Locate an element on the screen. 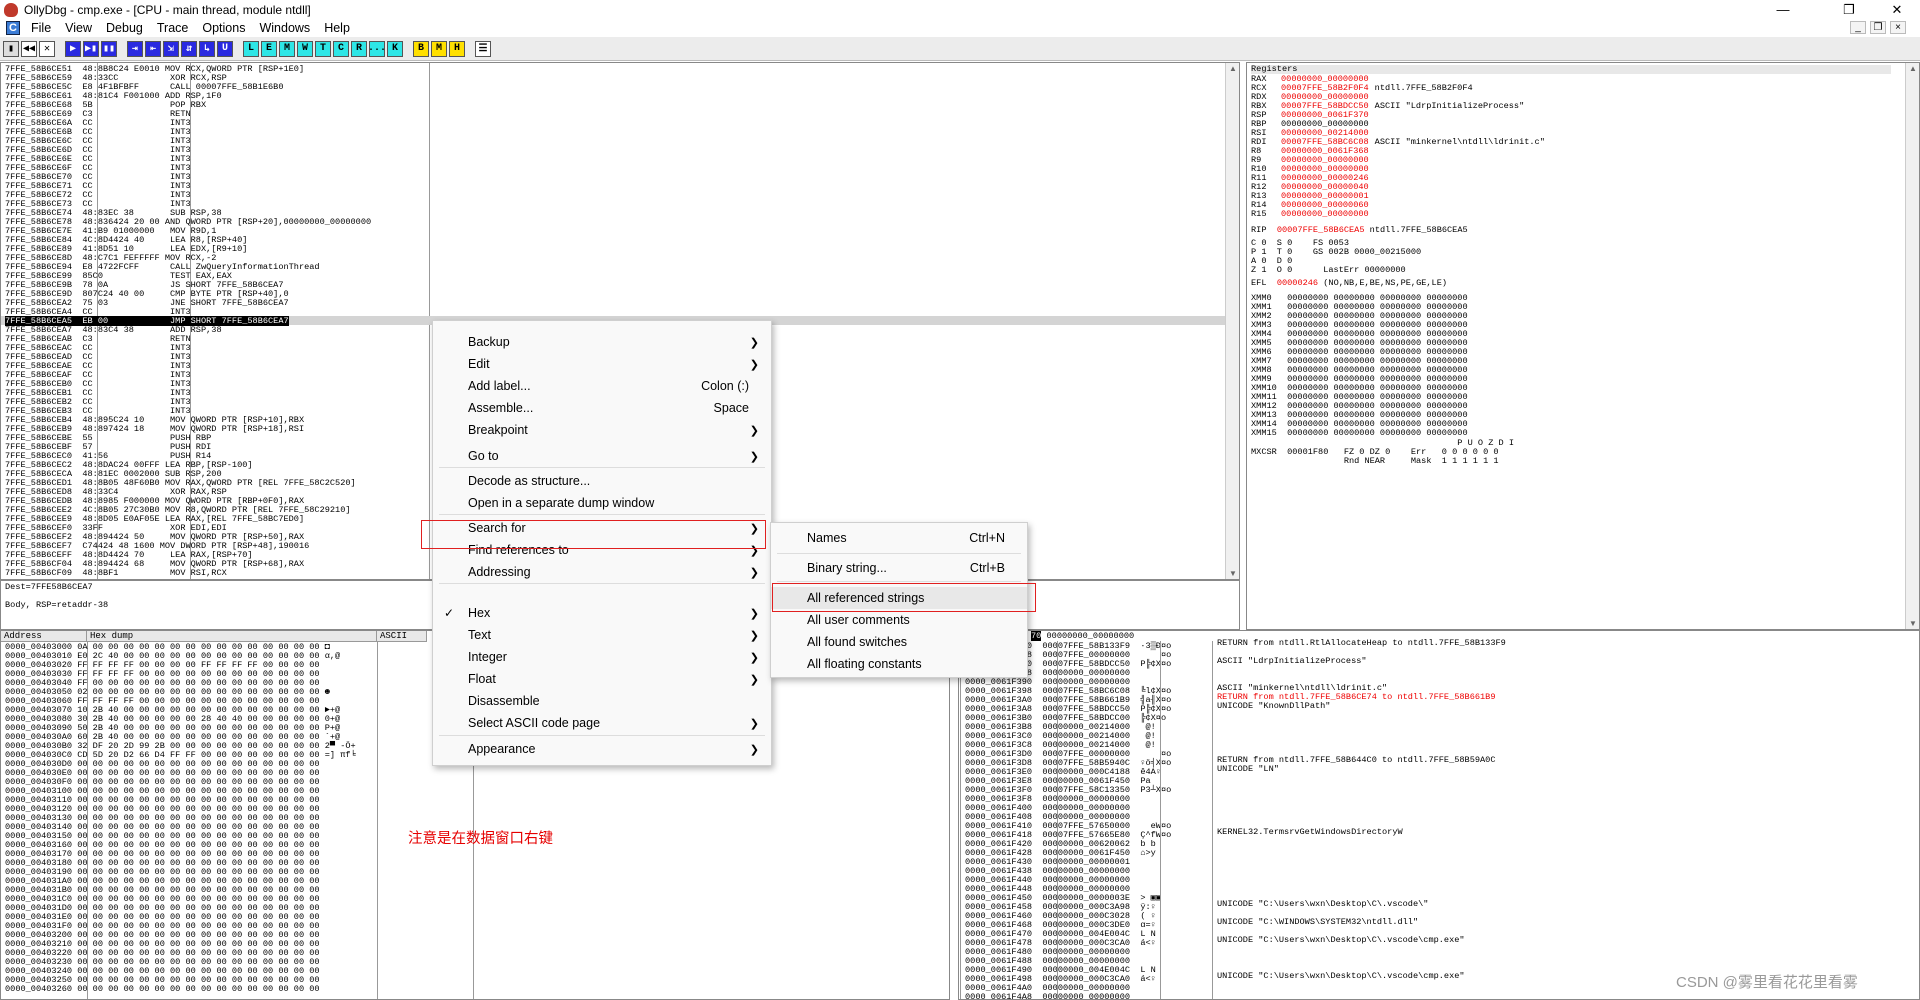 The image size is (1920, 1000). trace-into-icon: ⇲ is located at coordinates (171, 48).